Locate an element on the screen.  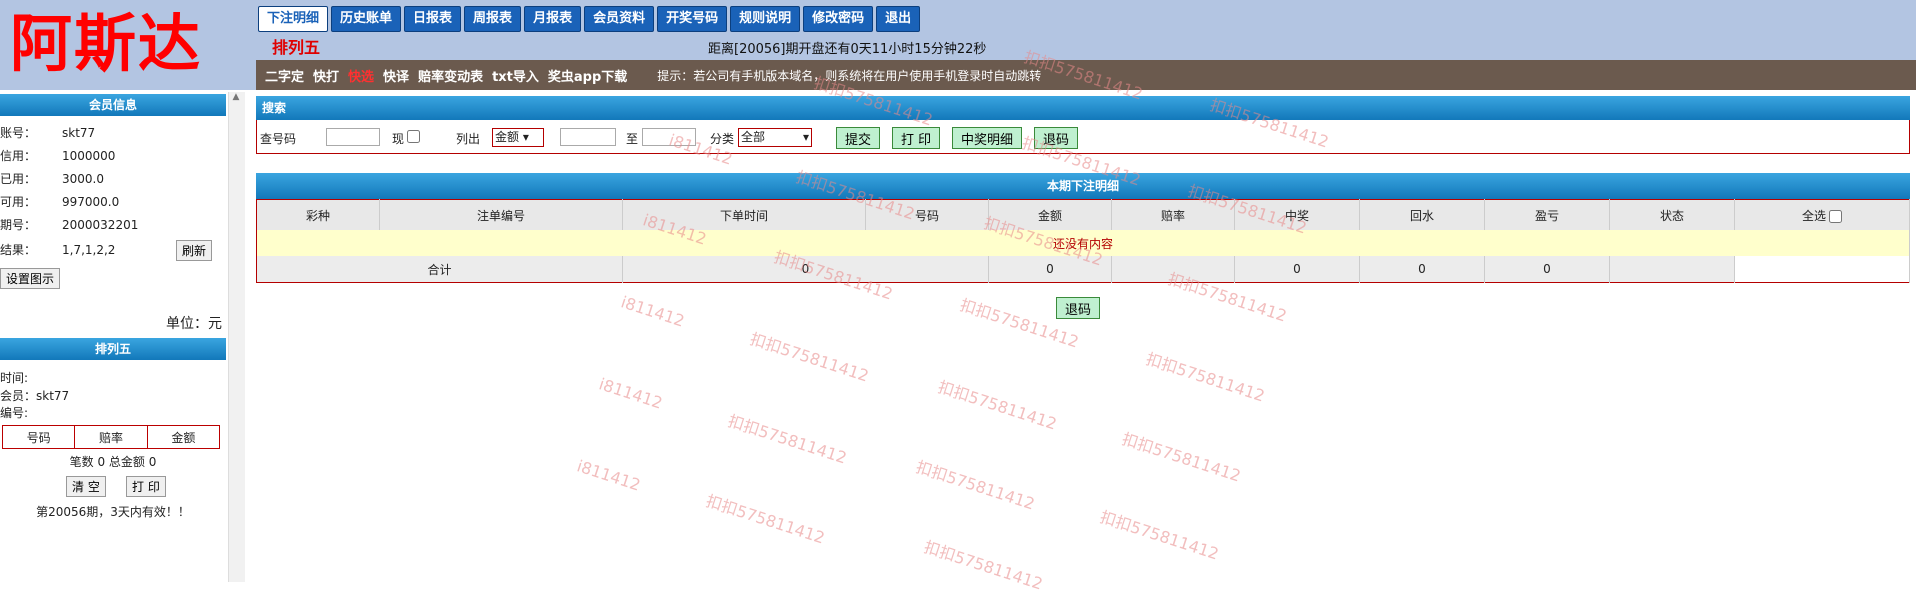
member-row-used: 已用： 3000.0 is located at coordinates (52, 179).